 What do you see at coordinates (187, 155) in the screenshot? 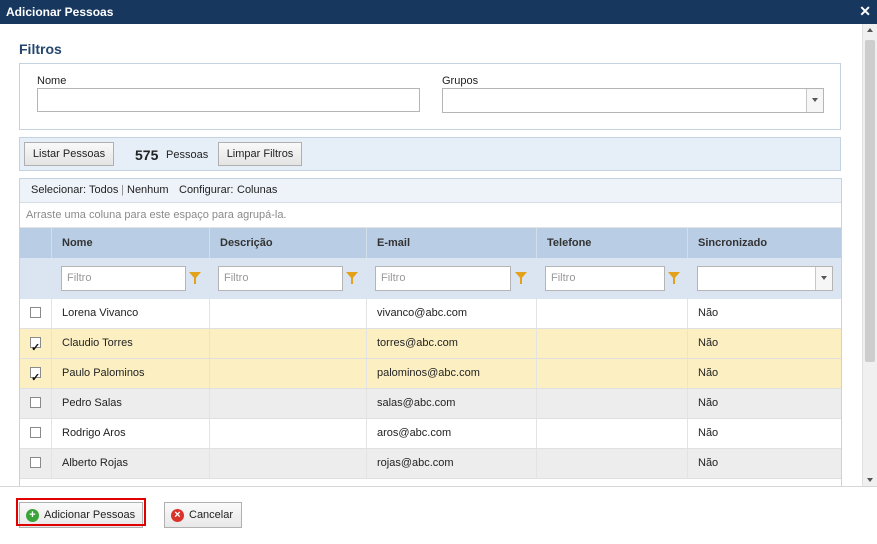
I see `people-count-label: Pessoas` at bounding box center [187, 155].